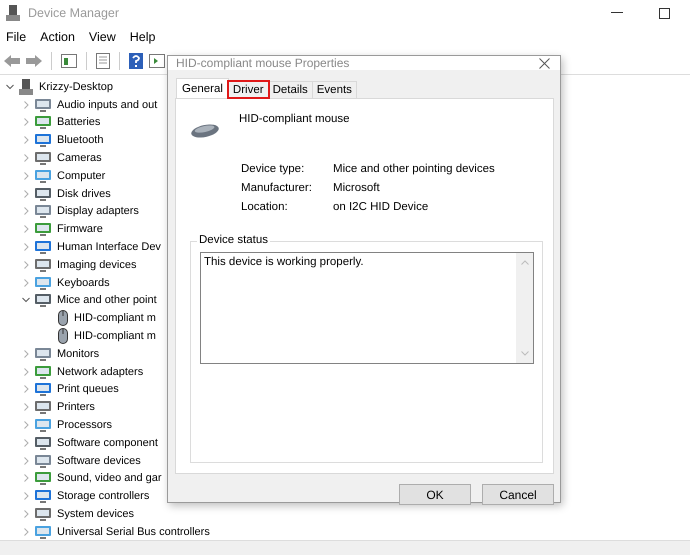  What do you see at coordinates (57, 37) in the screenshot?
I see `menu-item: Action` at bounding box center [57, 37].